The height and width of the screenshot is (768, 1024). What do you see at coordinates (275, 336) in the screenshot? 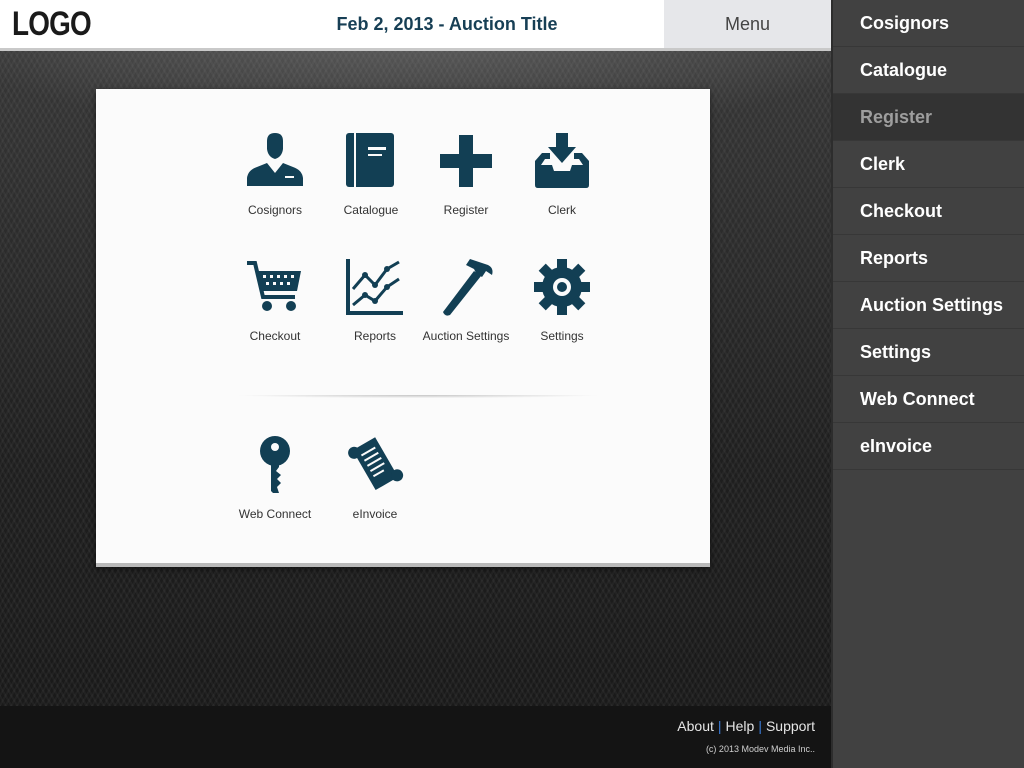
I see `tile-label: Checkout` at bounding box center [275, 336].